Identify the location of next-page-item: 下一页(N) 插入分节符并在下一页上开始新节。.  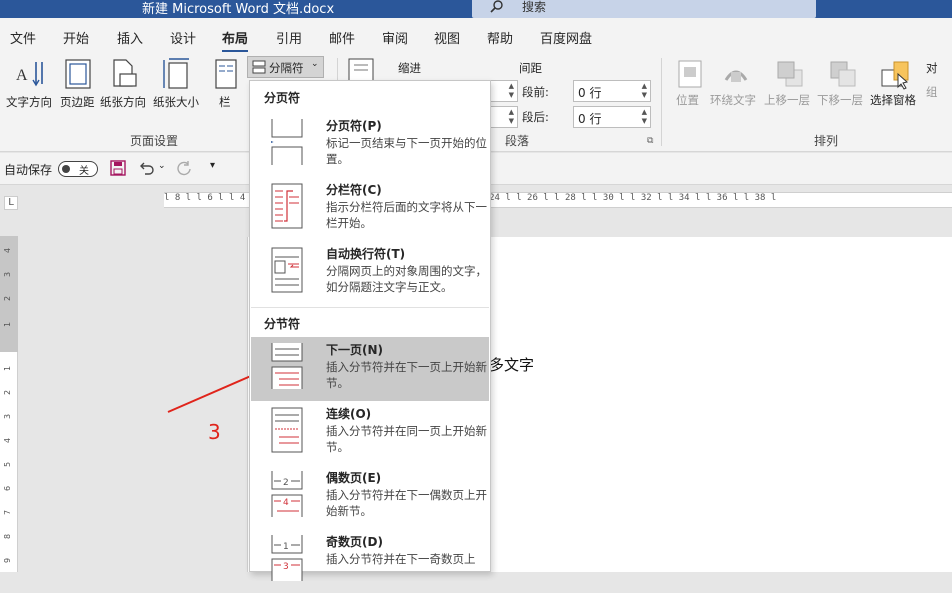
(370, 369).